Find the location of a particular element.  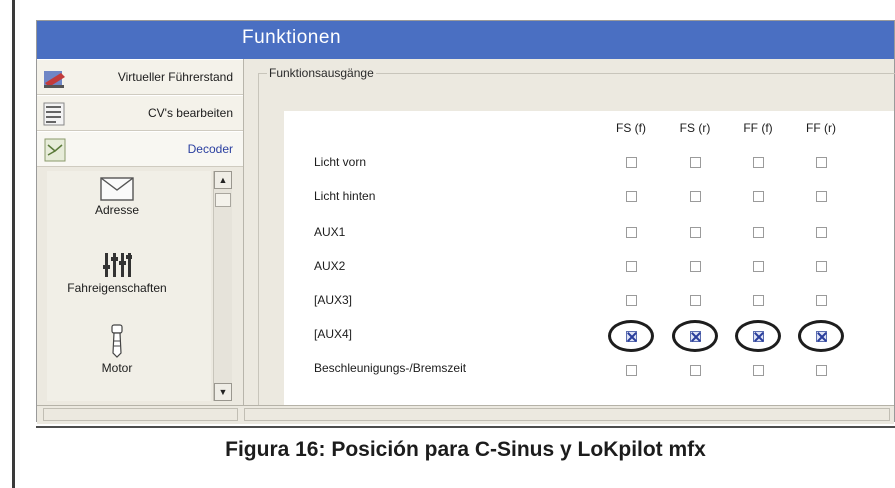

train-cab-icon is located at coordinates (54, 79).